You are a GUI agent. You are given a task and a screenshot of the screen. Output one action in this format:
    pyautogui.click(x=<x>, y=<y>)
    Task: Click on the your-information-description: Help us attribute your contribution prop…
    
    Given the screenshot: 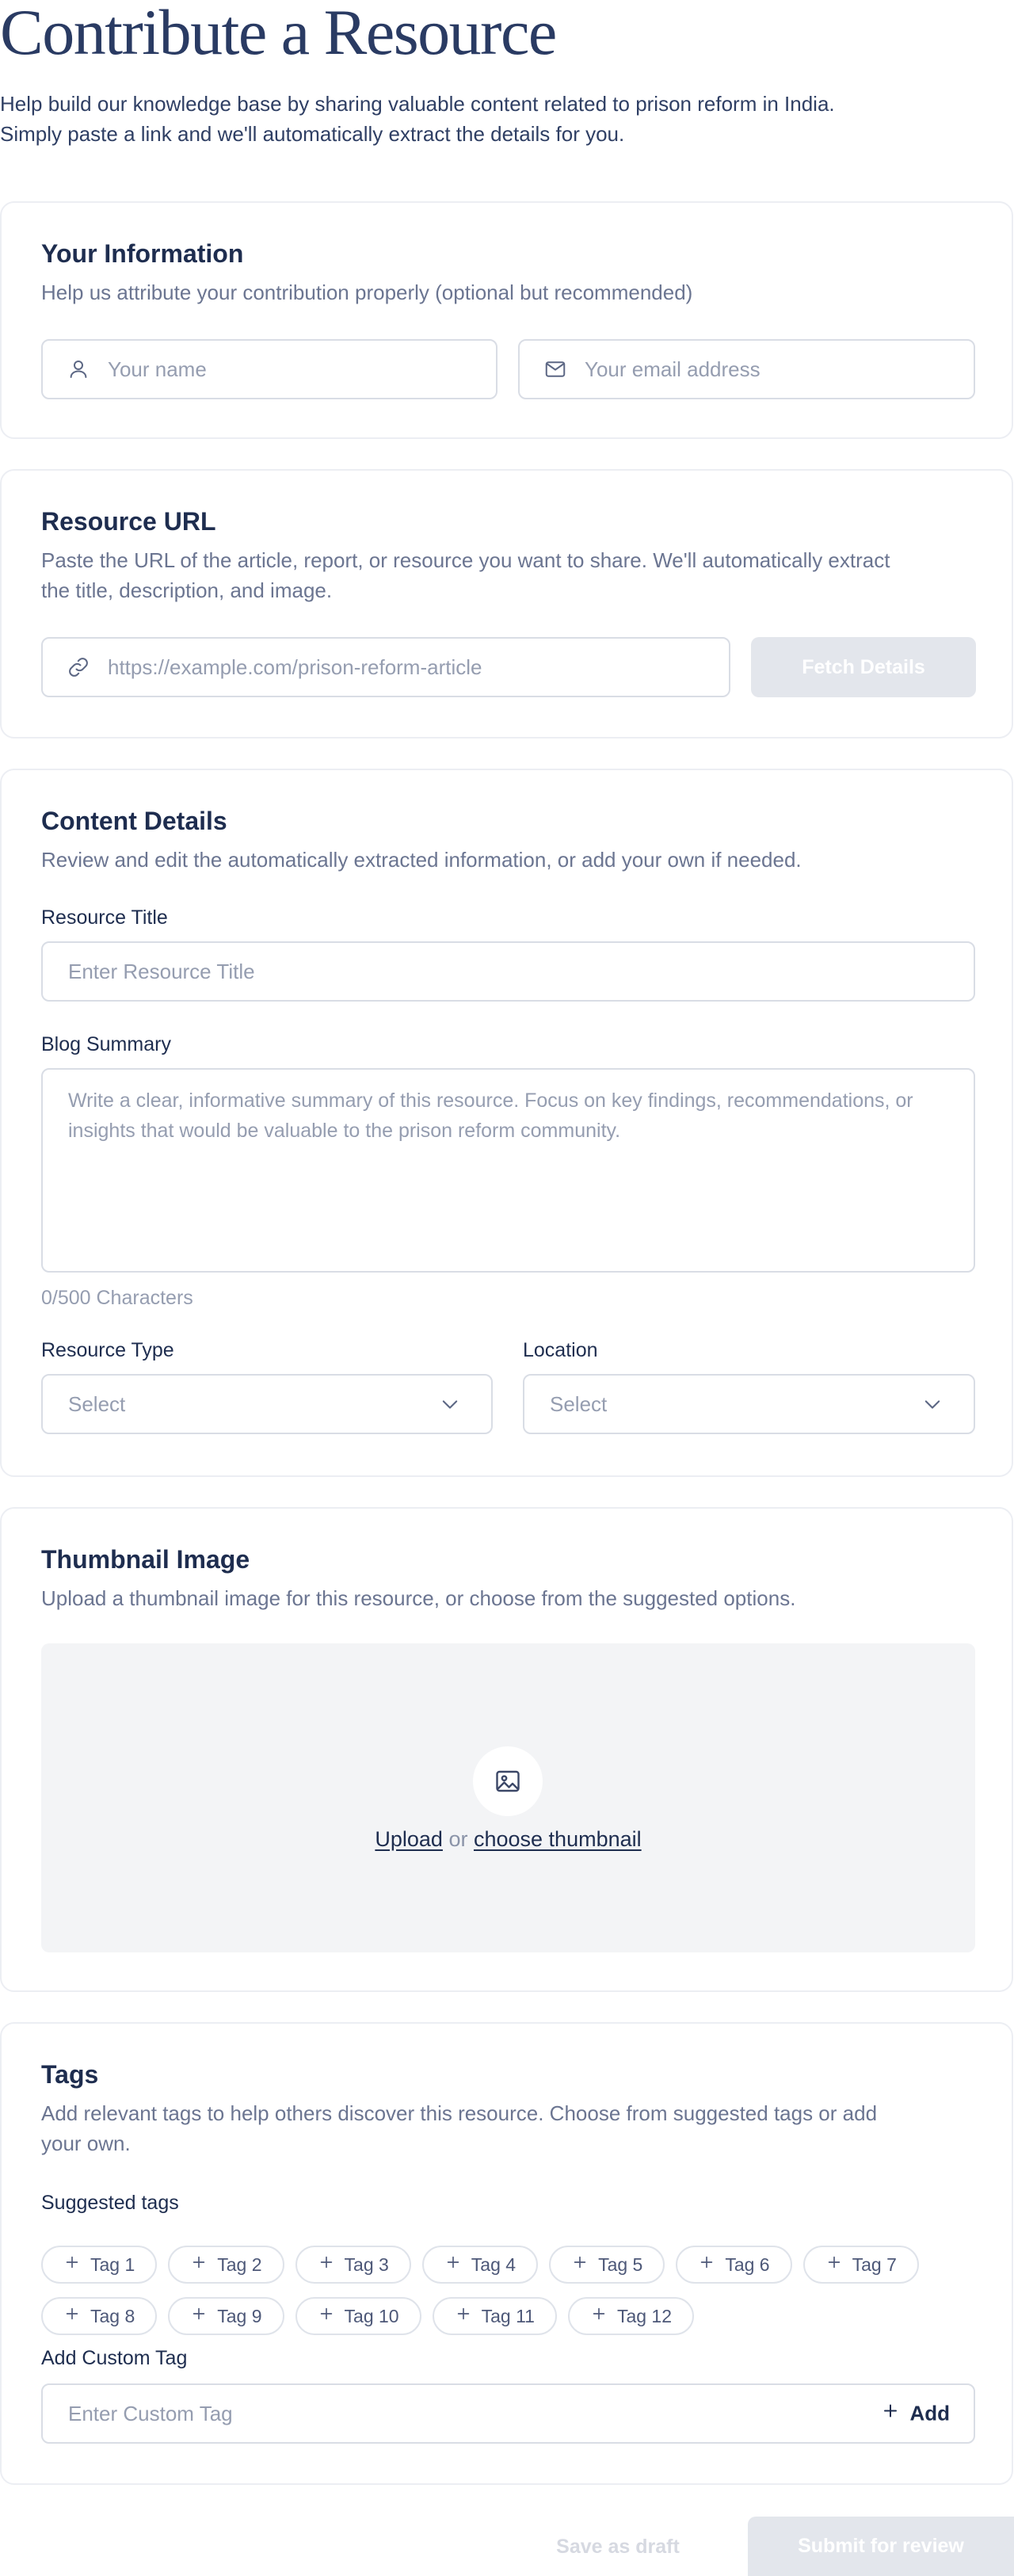 What is the action you would take?
    pyautogui.click(x=367, y=292)
    